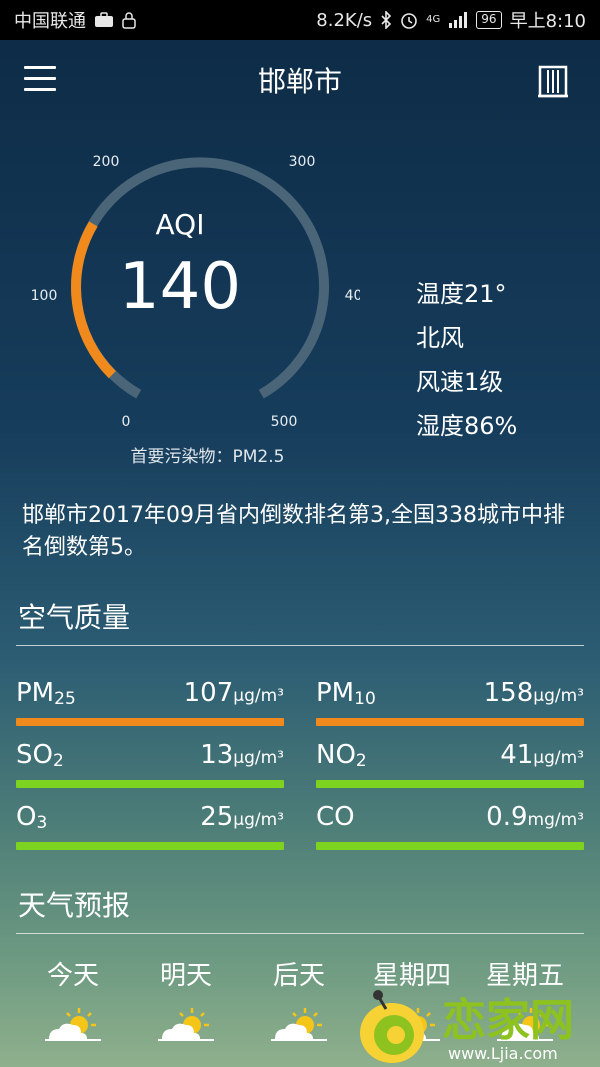 This screenshot has width=600, height=1067. I want to click on pollutant-pm25: PM25 107μg/m³, so click(150, 701).